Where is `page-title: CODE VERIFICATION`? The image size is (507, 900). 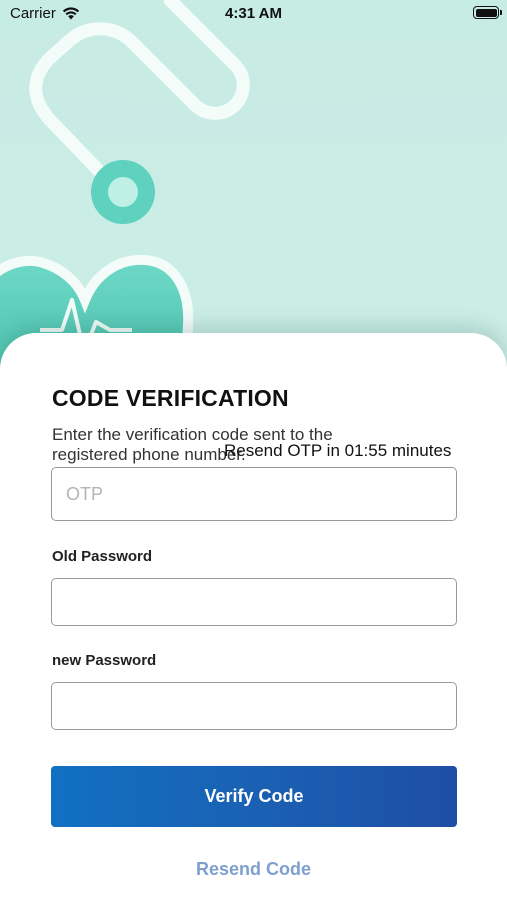
page-title: CODE VERIFICATION is located at coordinates (170, 398).